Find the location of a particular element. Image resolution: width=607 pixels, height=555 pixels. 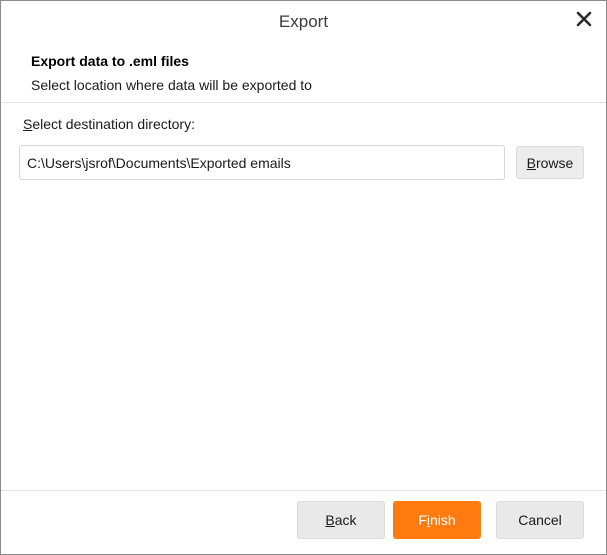

close-icon is located at coordinates (584, 19).